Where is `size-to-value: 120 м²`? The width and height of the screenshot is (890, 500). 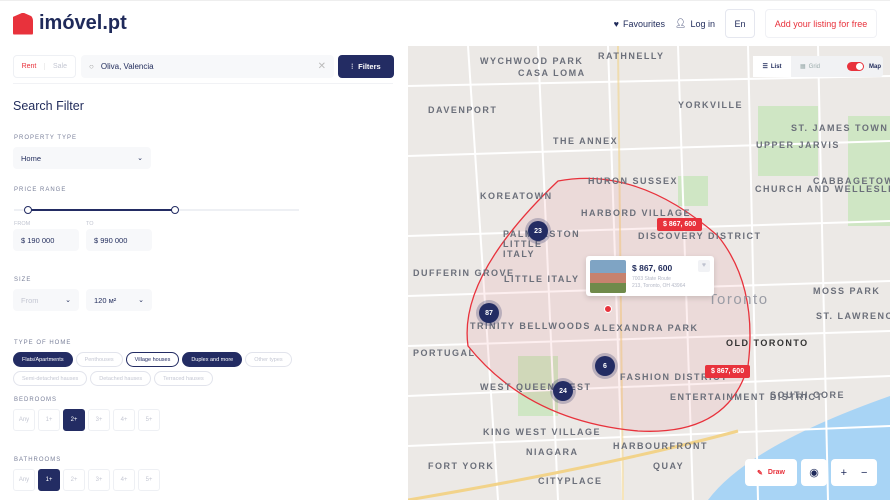 size-to-value: 120 м² is located at coordinates (105, 300).